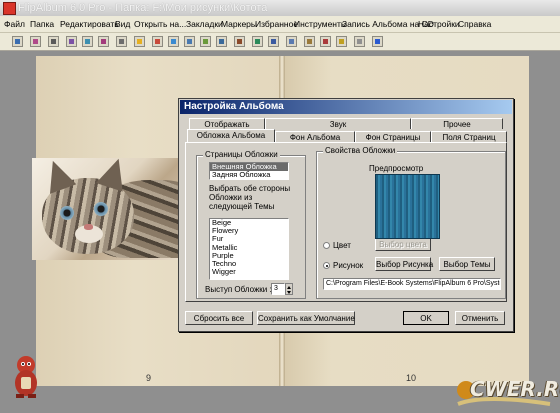 This screenshot has height=413, width=560. Describe the element at coordinates (17, 41) in the screenshot. I see `open-icon` at that location.